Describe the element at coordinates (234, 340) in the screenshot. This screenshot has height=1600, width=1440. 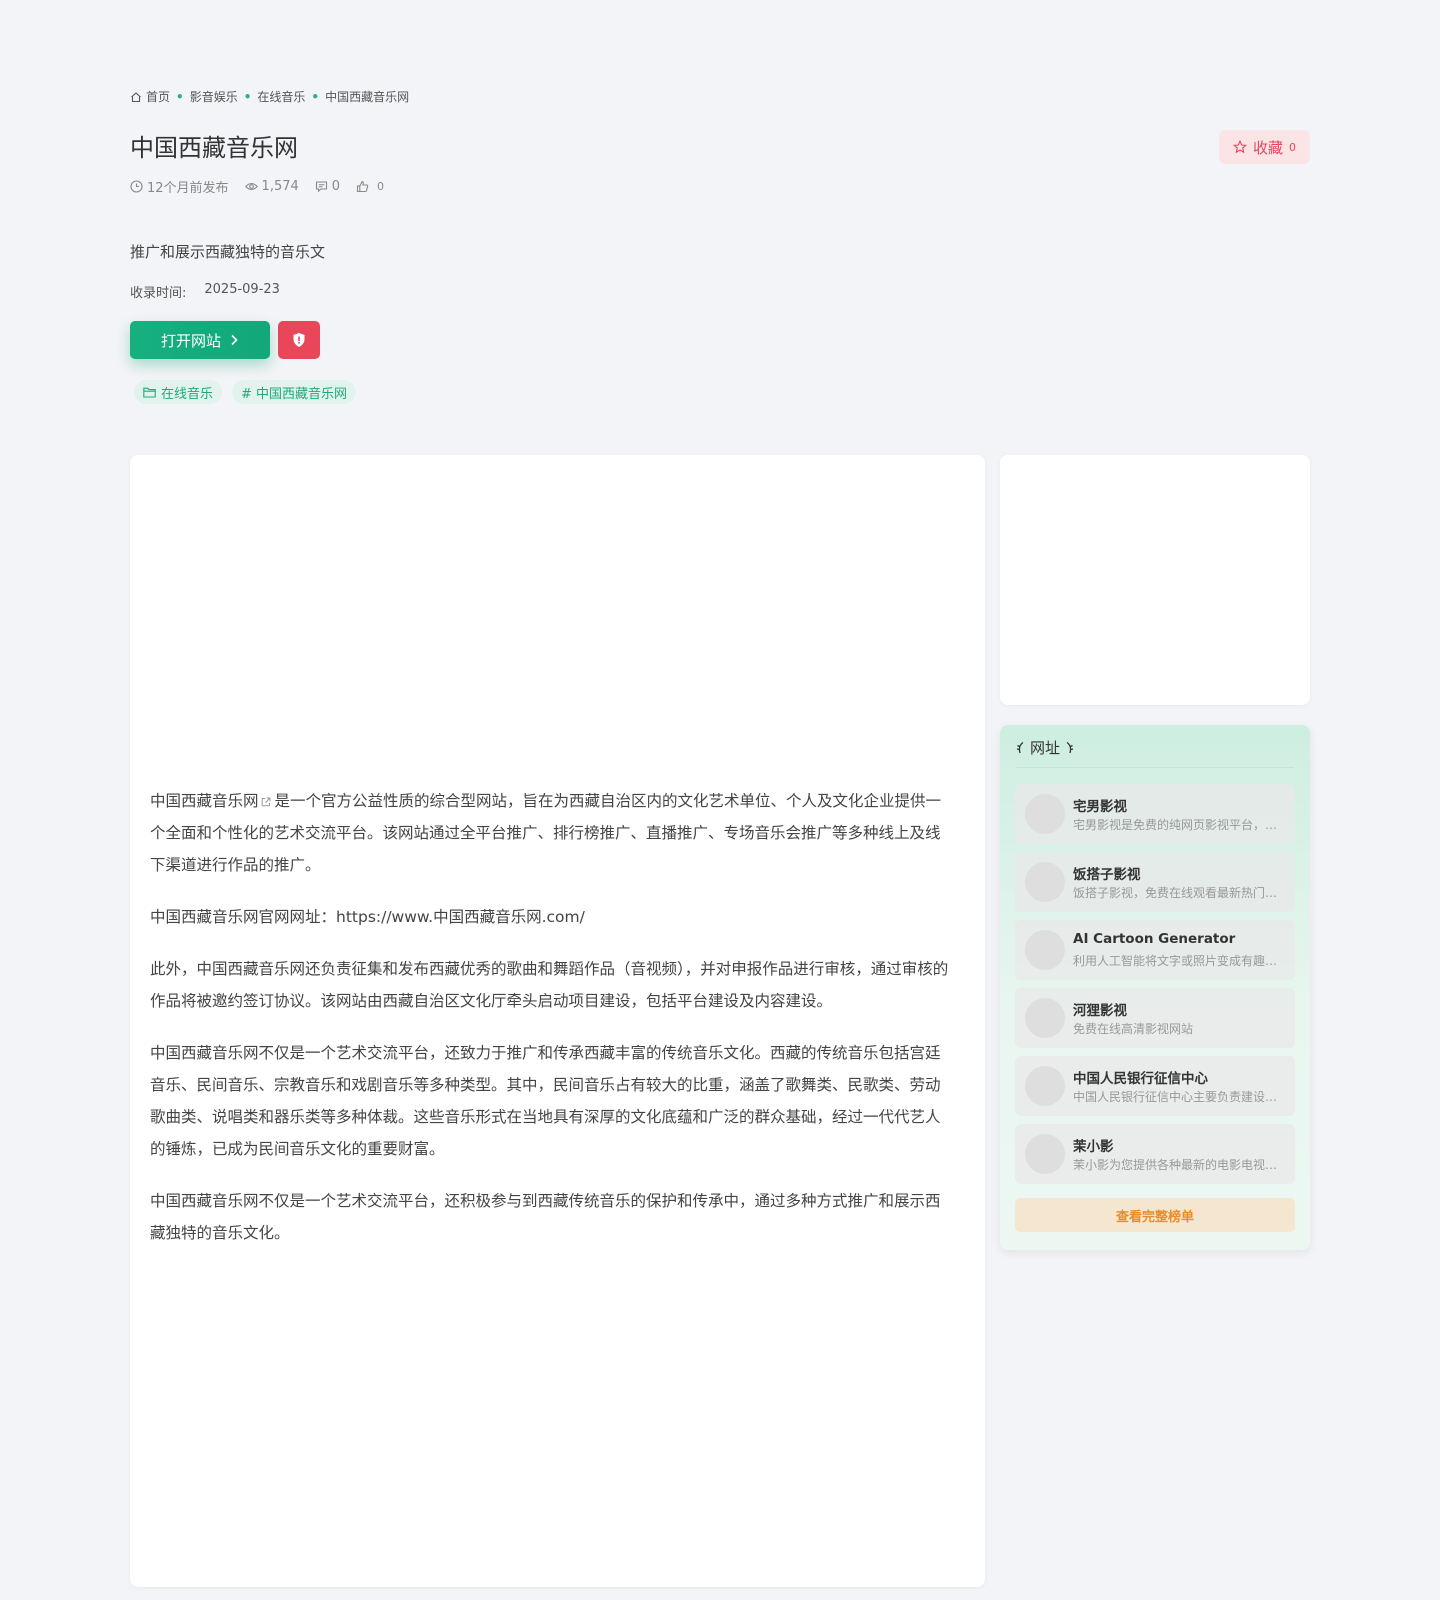
I see `chevron-right-icon` at that location.